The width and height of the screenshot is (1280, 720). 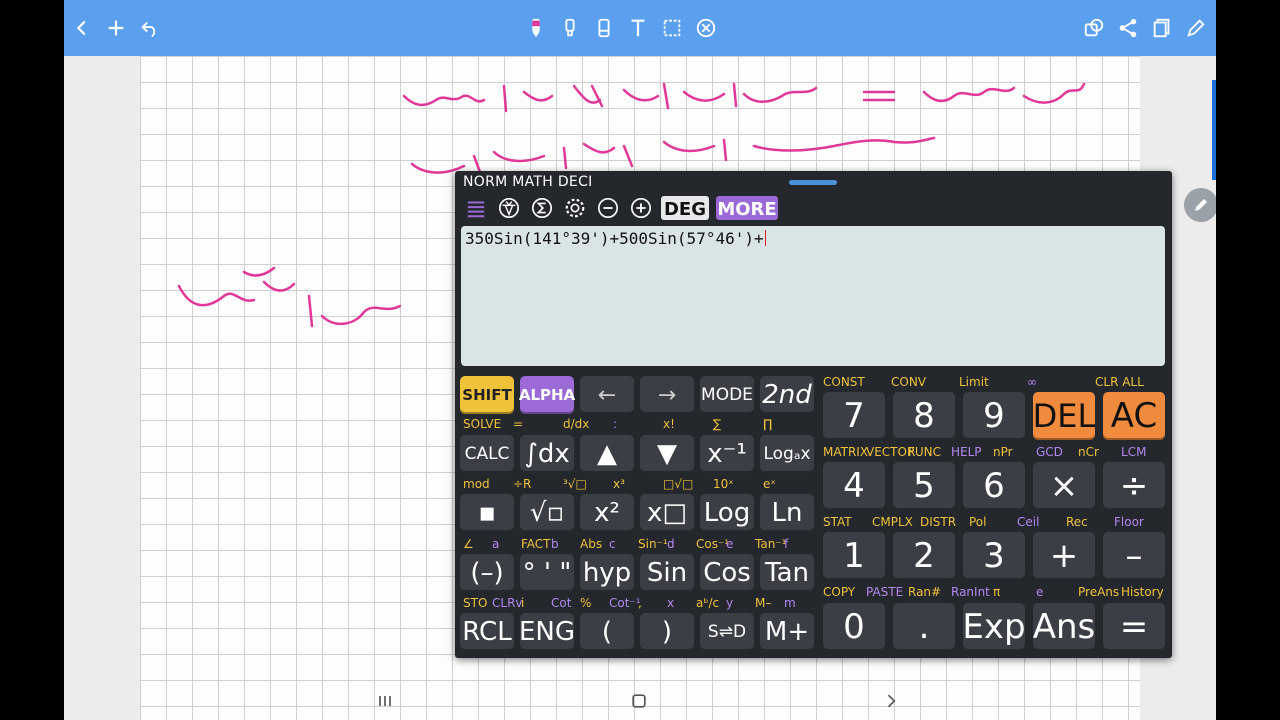 What do you see at coordinates (476, 208) in the screenshot?
I see `menu-icon` at bounding box center [476, 208].